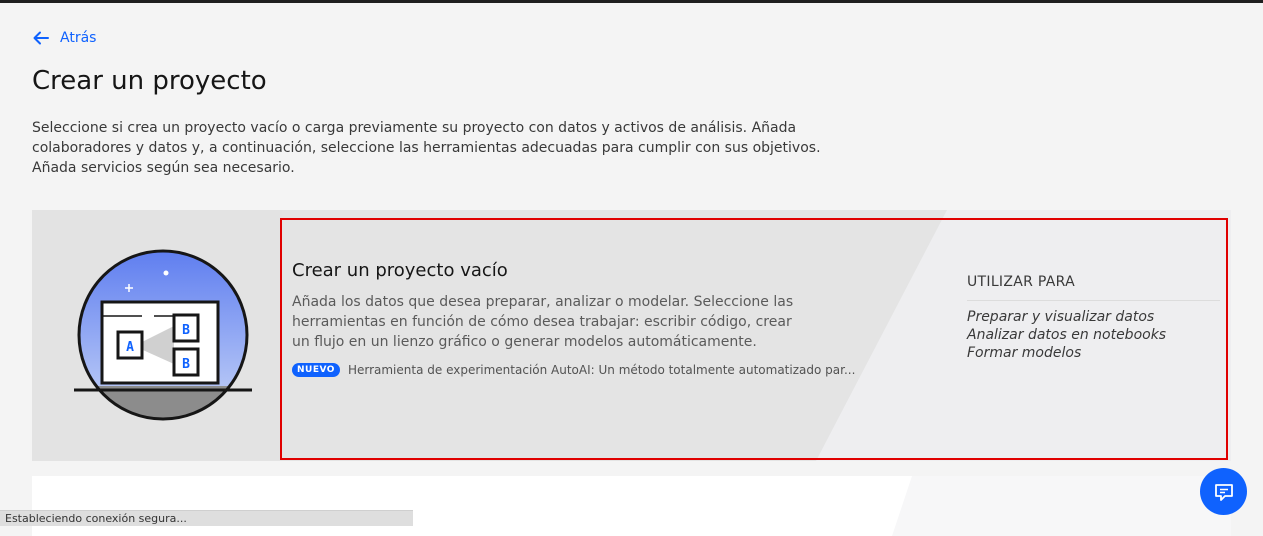  I want to click on use-for-item: Preparar y visualizar datos, so click(1061, 317).